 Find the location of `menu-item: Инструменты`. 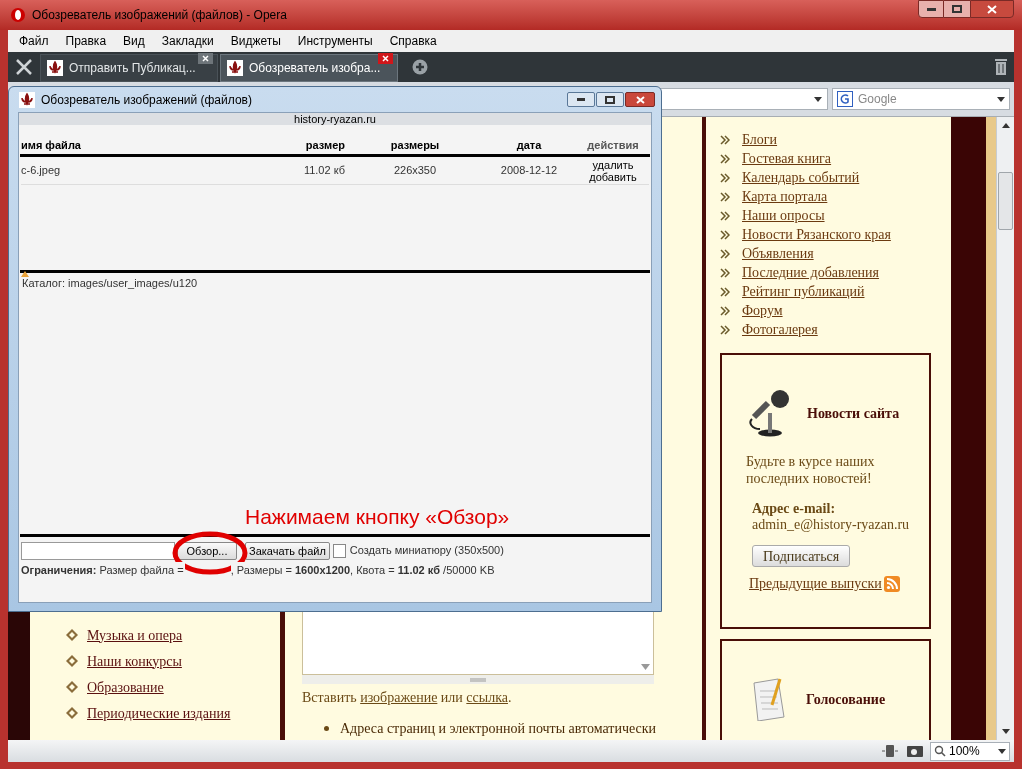

menu-item: Инструменты is located at coordinates (335, 41).